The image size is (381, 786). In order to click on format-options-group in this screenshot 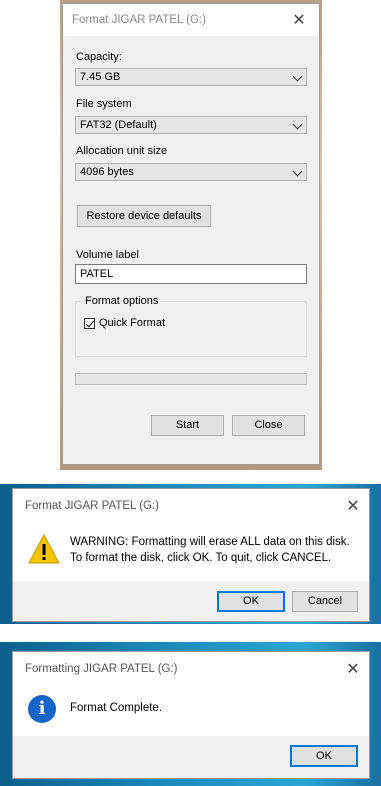, I will do `click(191, 329)`.